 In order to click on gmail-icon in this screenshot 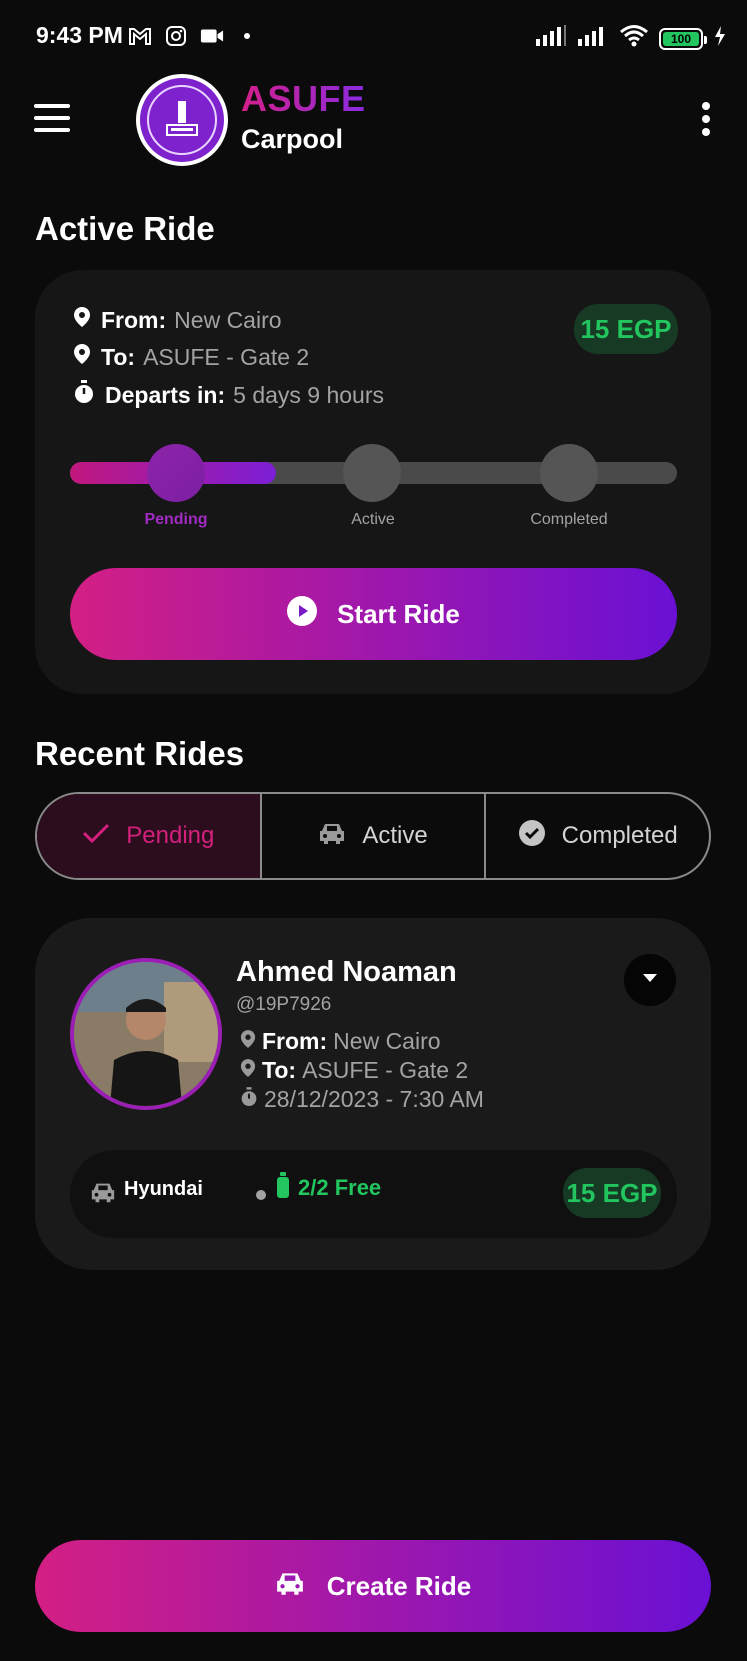, I will do `click(140, 36)`.